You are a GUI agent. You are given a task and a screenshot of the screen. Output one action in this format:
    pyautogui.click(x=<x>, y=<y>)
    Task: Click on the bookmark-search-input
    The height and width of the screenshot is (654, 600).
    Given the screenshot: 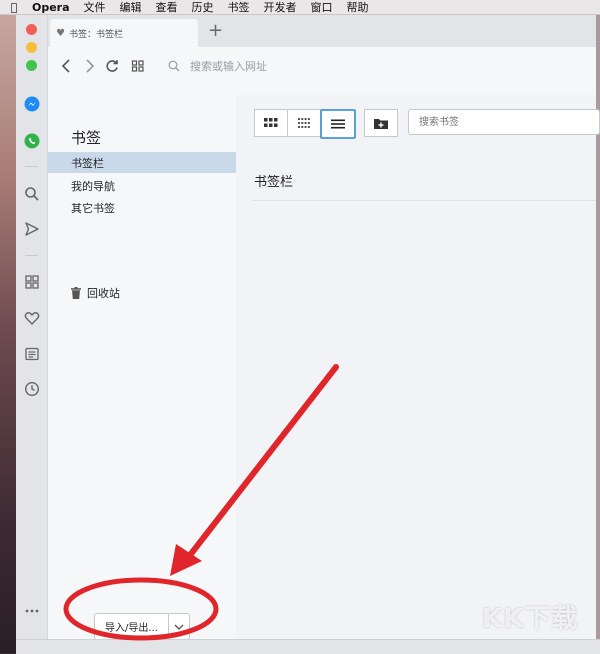 What is the action you would take?
    pyautogui.click(x=504, y=122)
    